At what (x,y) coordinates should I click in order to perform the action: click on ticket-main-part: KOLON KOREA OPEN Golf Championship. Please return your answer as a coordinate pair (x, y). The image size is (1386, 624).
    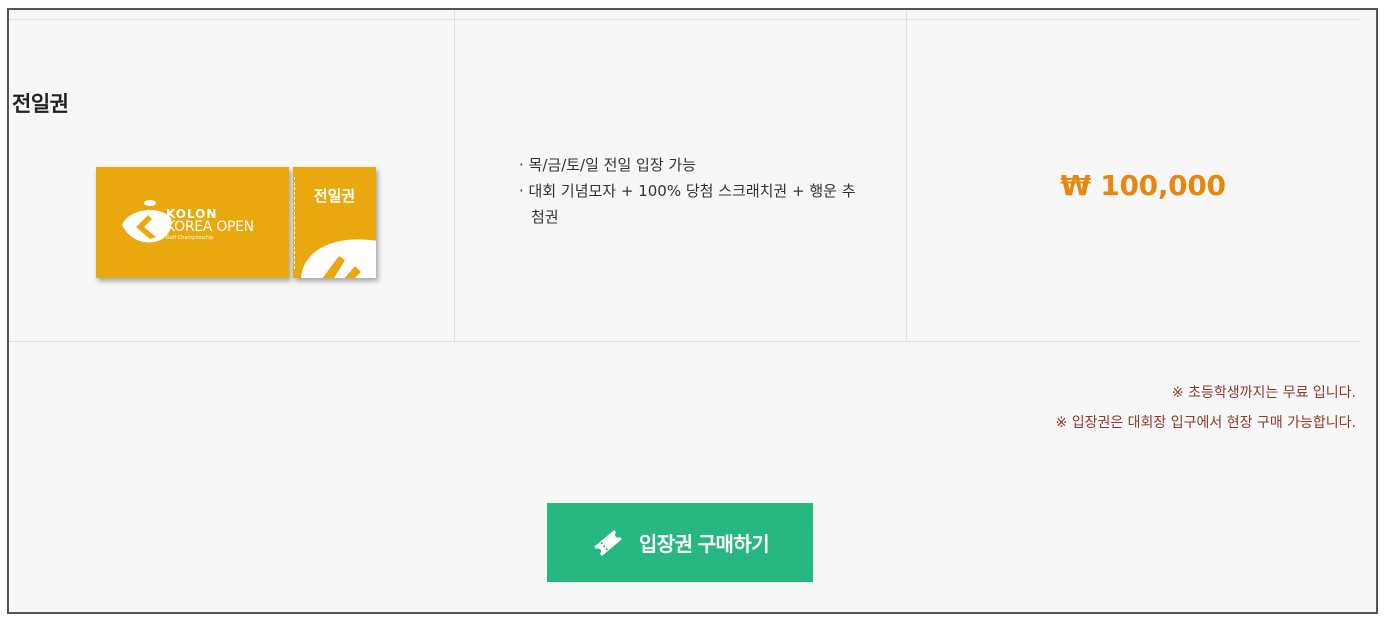
    Looking at the image, I should click on (192, 222).